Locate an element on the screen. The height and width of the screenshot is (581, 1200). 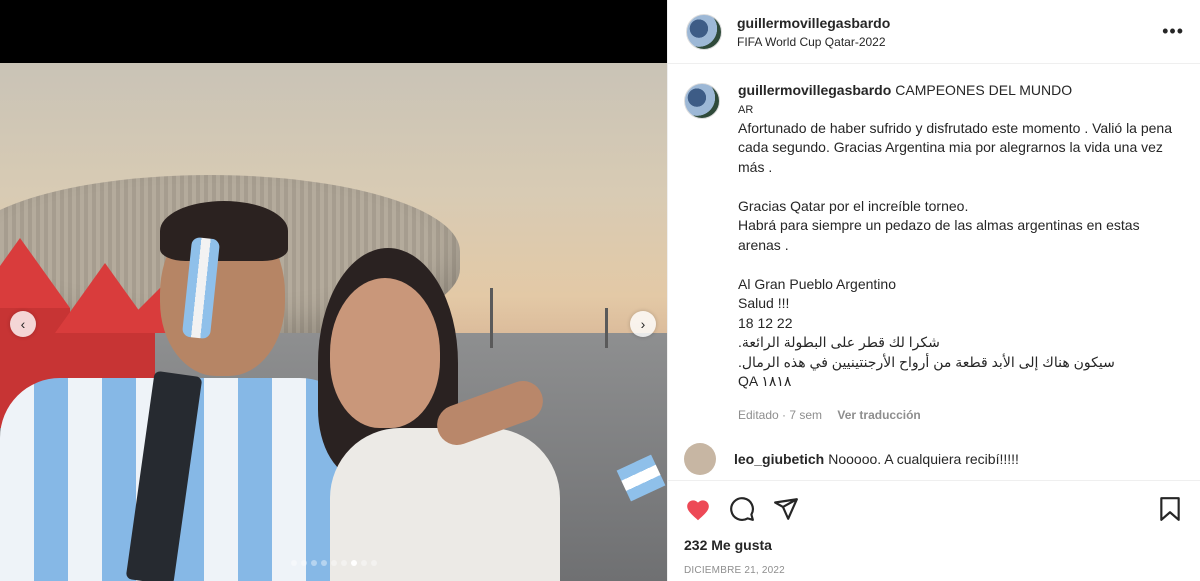
save-button is located at coordinates (1170, 509).